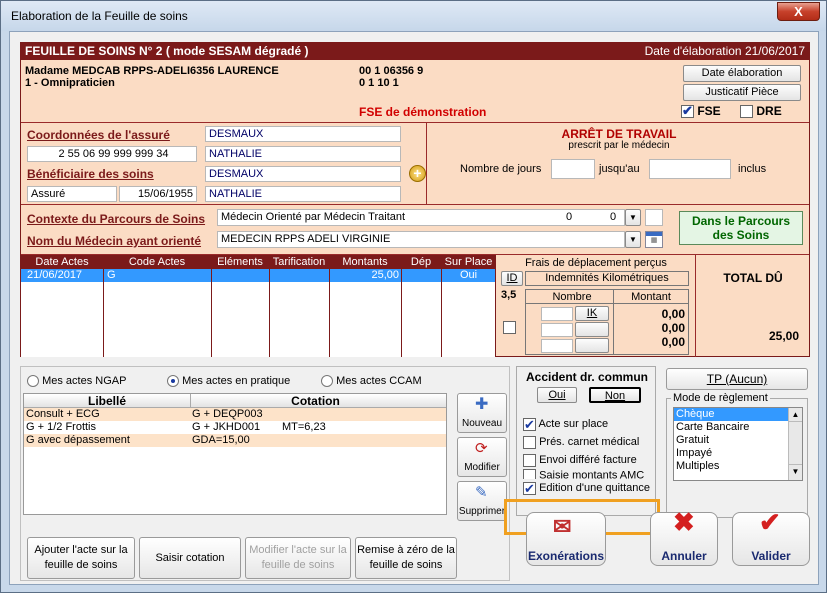  I want to click on reglement-option: Impayé, so click(738, 453).